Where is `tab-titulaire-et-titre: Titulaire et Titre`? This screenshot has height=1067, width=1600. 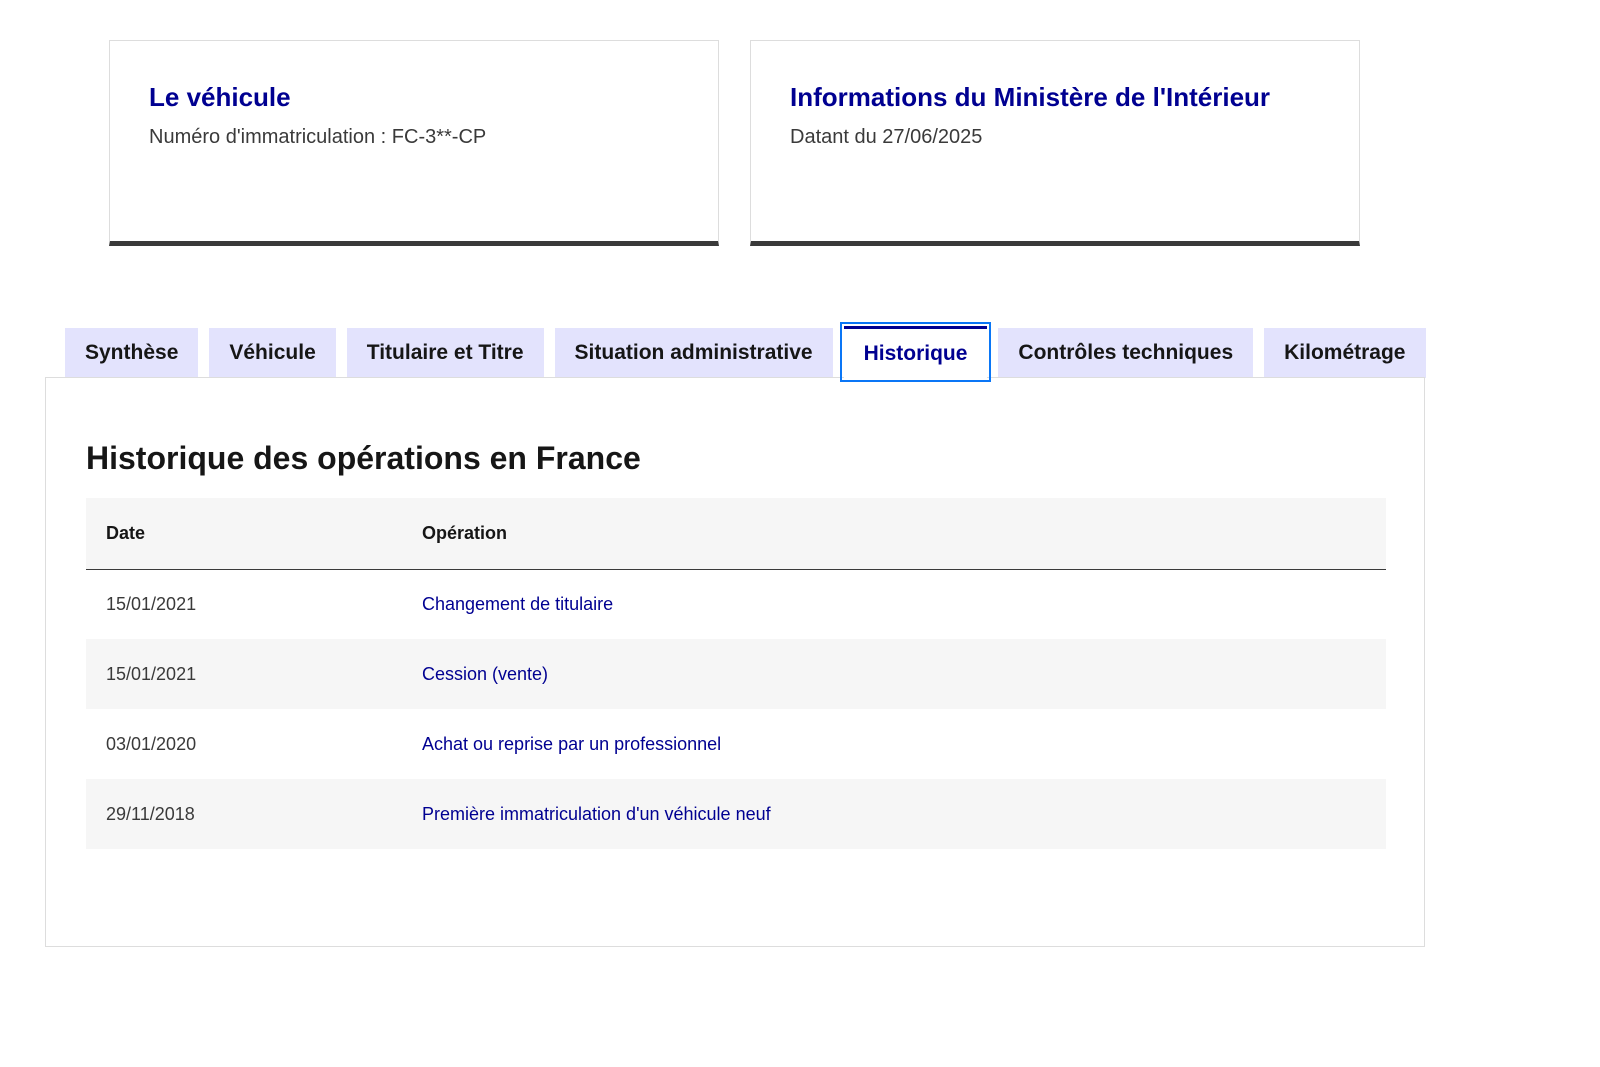 tab-titulaire-et-titre: Titulaire et Titre is located at coordinates (445, 353).